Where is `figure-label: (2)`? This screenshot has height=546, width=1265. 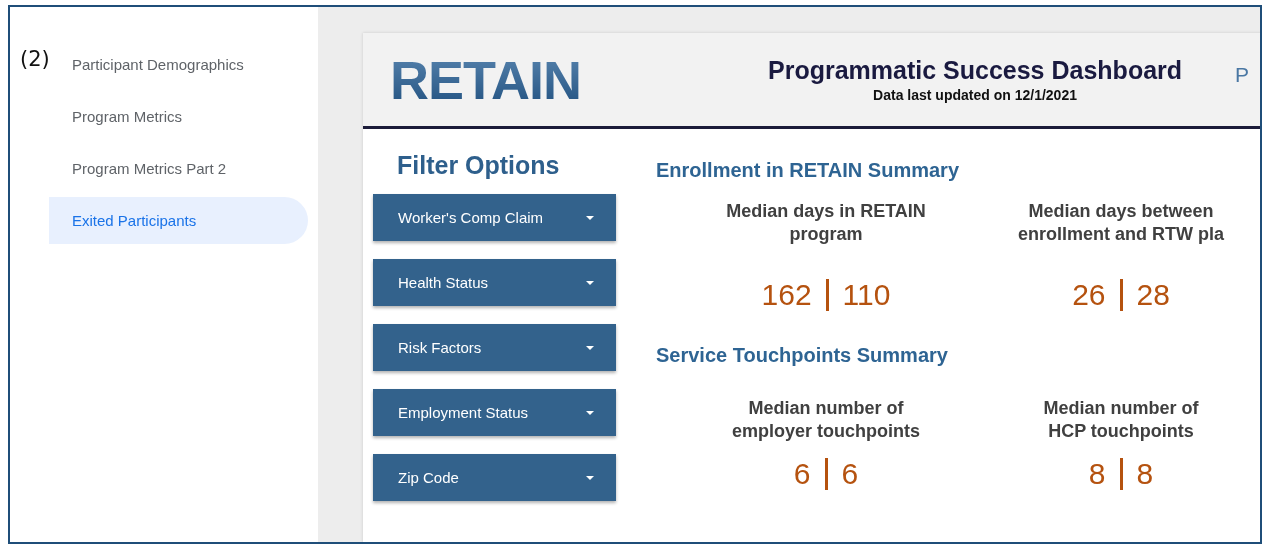 figure-label: (2) is located at coordinates (35, 59).